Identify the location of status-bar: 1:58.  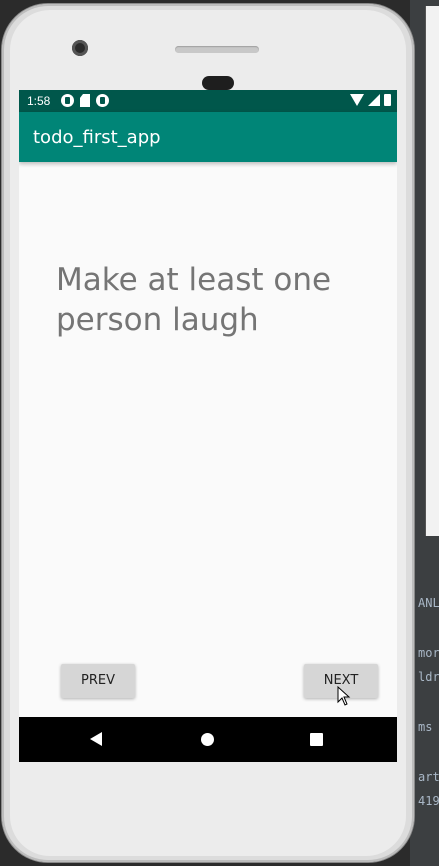
(208, 101).